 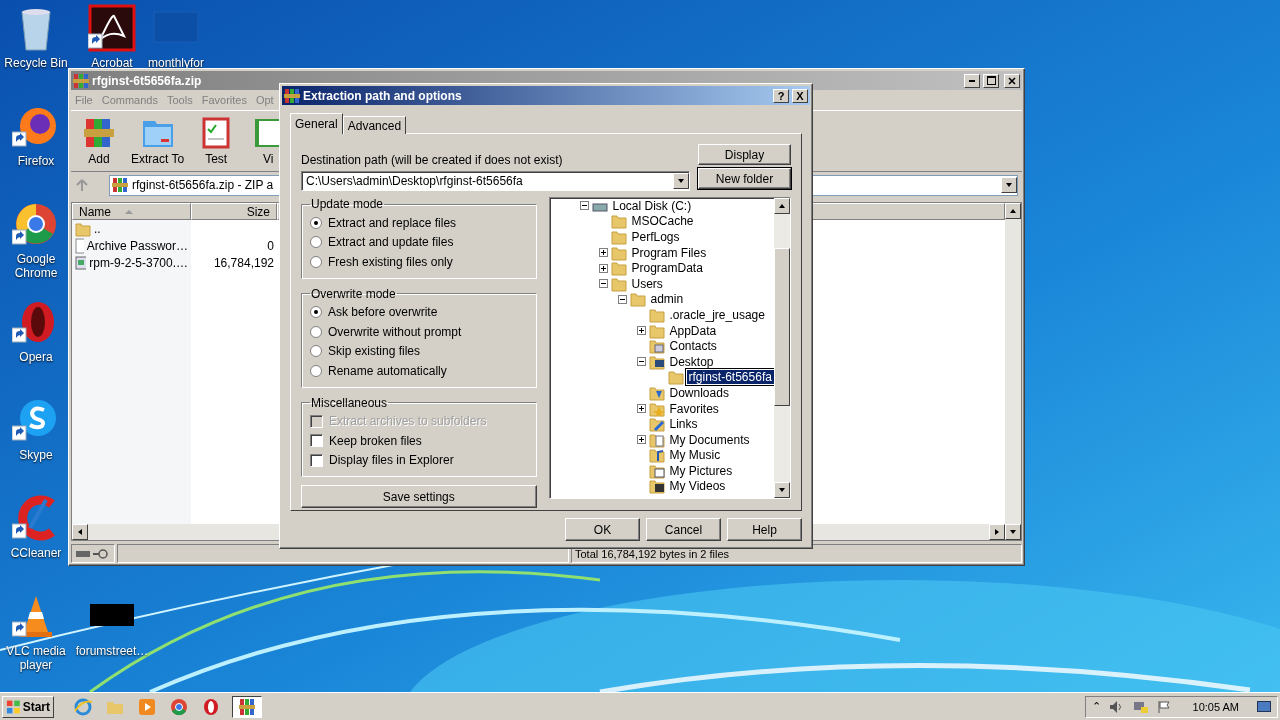 What do you see at coordinates (744, 154) in the screenshot?
I see `dialog-button: Display` at bounding box center [744, 154].